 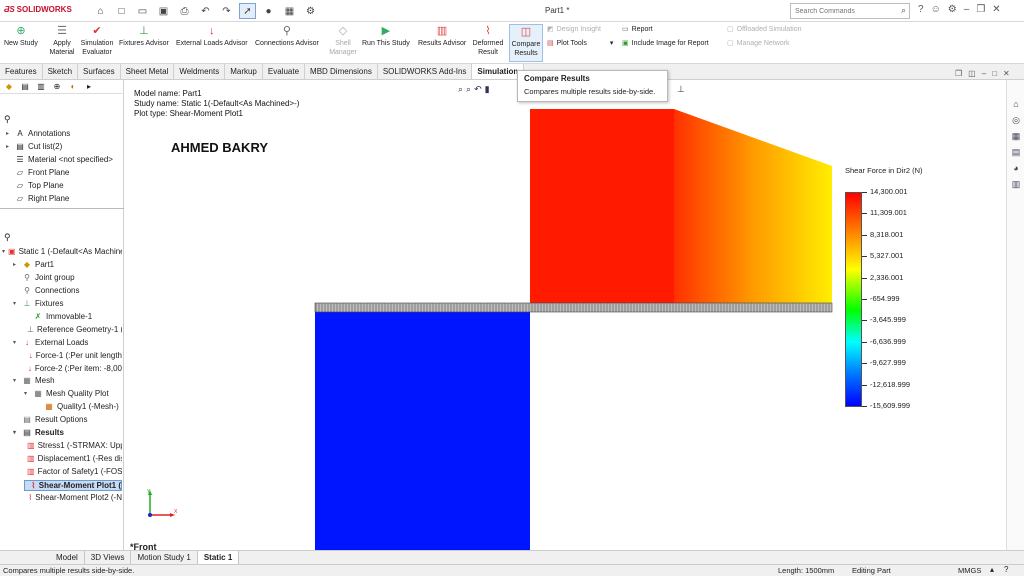 What do you see at coordinates (903, 10) in the screenshot?
I see `search-icon: ⌕` at bounding box center [903, 10].